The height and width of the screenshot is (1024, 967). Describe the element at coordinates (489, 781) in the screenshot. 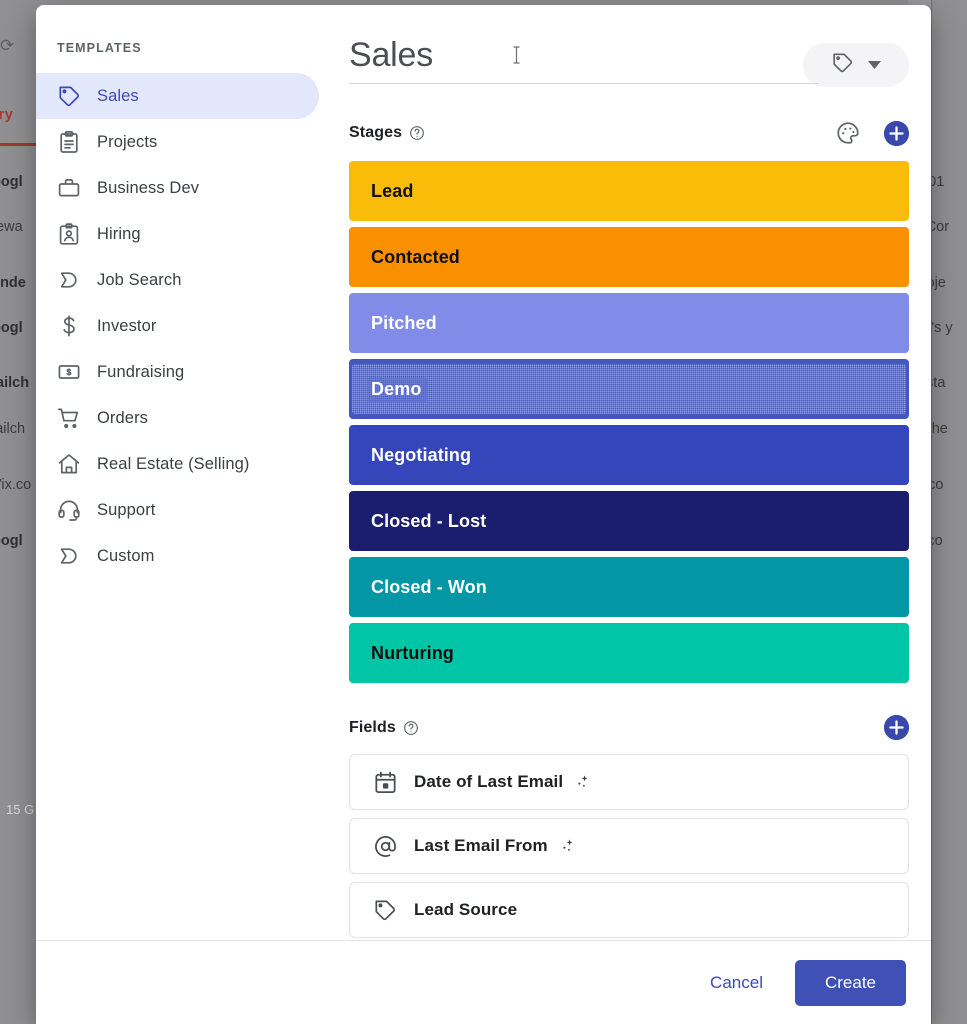

I see `field-label: Date of Last Email` at that location.